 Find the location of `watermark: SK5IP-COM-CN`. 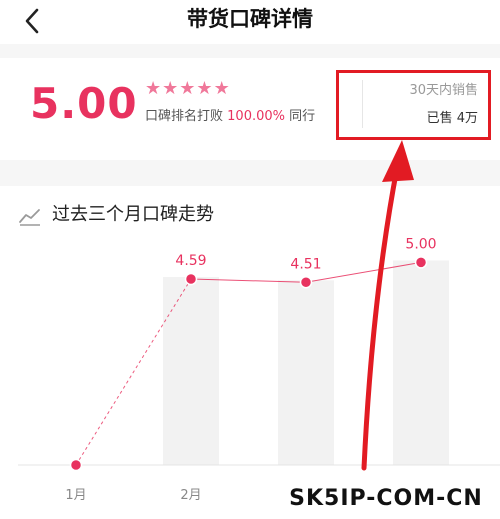

watermark: SK5IP-COM-CN is located at coordinates (386, 498).